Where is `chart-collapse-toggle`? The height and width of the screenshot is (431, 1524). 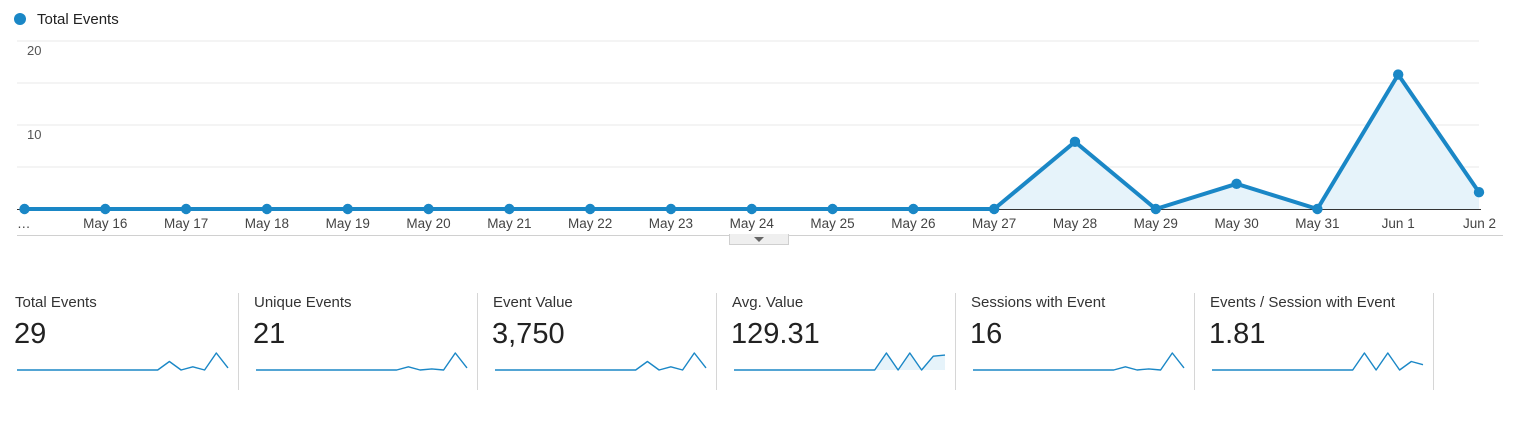 chart-collapse-toggle is located at coordinates (759, 239).